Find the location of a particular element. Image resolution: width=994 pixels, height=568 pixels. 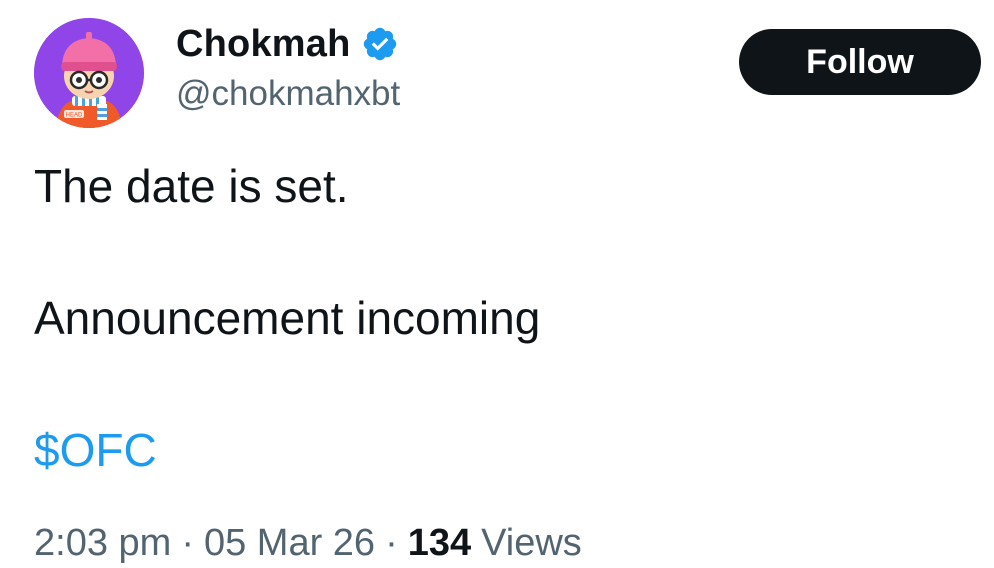

tweet-meta: 2:03 pm · 05 Mar 26 · 134 Views is located at coordinates (308, 543).